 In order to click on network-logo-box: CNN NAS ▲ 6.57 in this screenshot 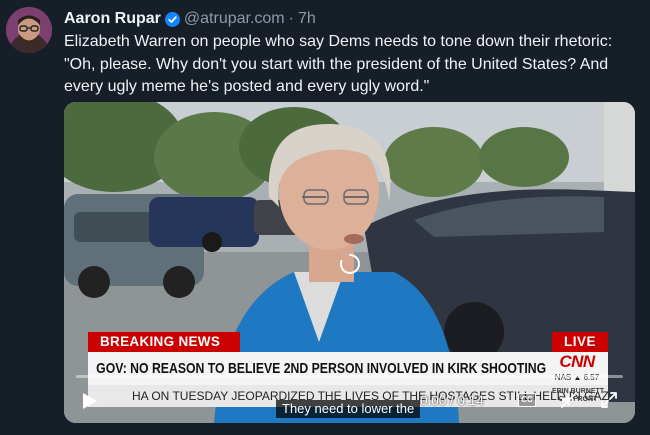, I will do `click(577, 368)`.